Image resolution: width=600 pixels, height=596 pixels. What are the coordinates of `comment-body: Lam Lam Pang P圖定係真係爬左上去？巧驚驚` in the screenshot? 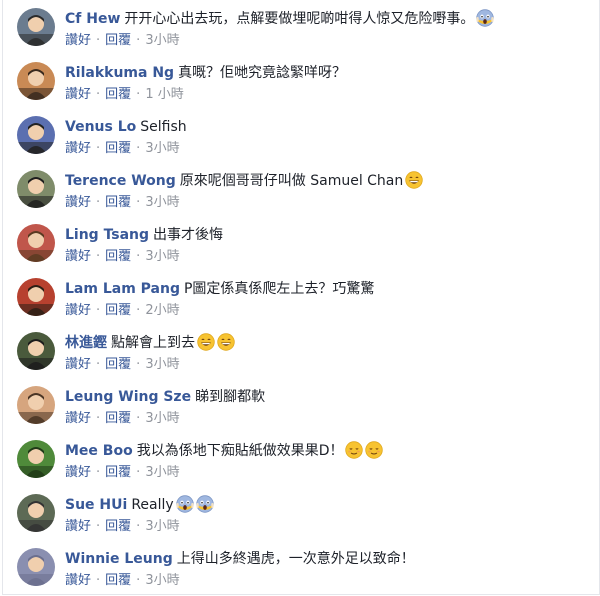 It's located at (327, 289).